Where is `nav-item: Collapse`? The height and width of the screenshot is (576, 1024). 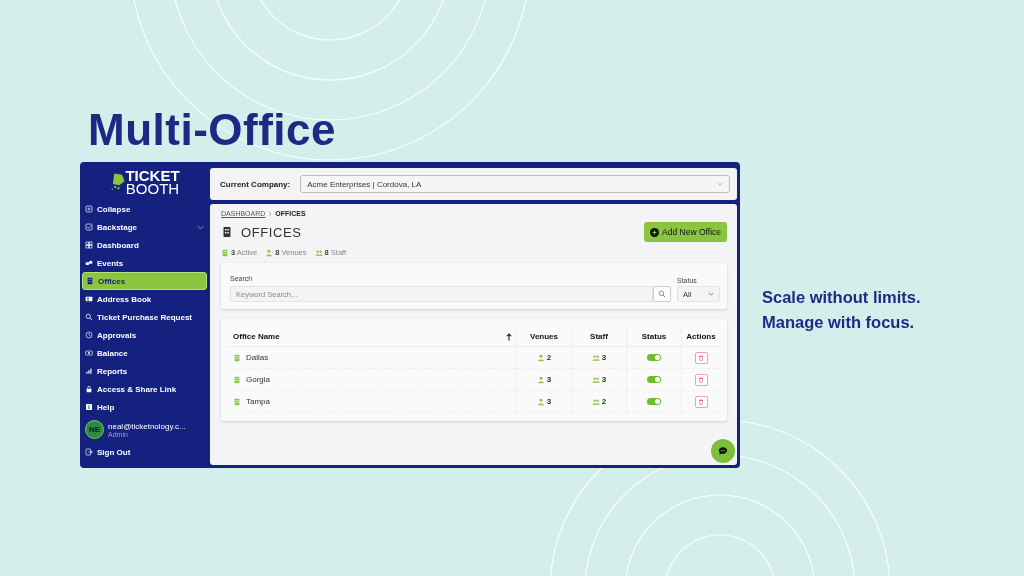 nav-item: Collapse is located at coordinates (144, 209).